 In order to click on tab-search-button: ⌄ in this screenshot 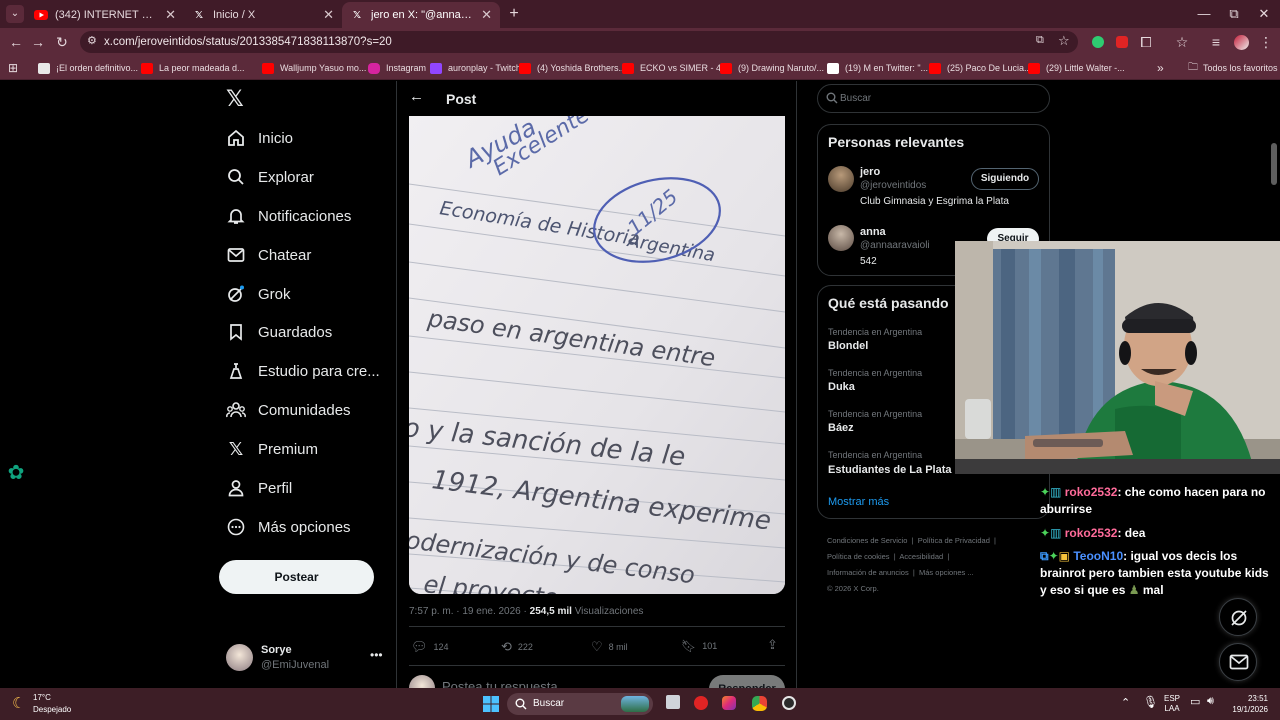, I will do `click(15, 14)`.